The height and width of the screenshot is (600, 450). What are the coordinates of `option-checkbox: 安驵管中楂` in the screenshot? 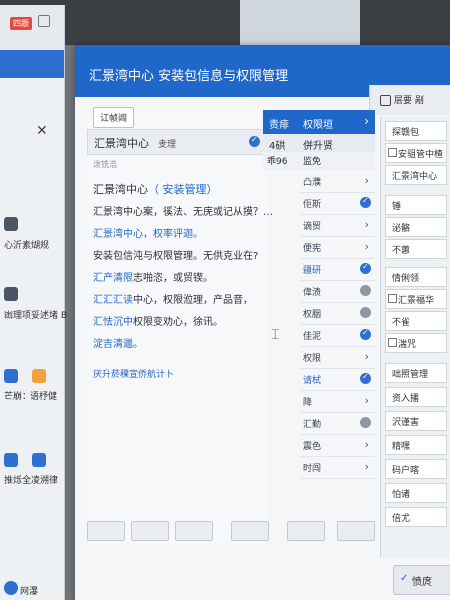 It's located at (416, 153).